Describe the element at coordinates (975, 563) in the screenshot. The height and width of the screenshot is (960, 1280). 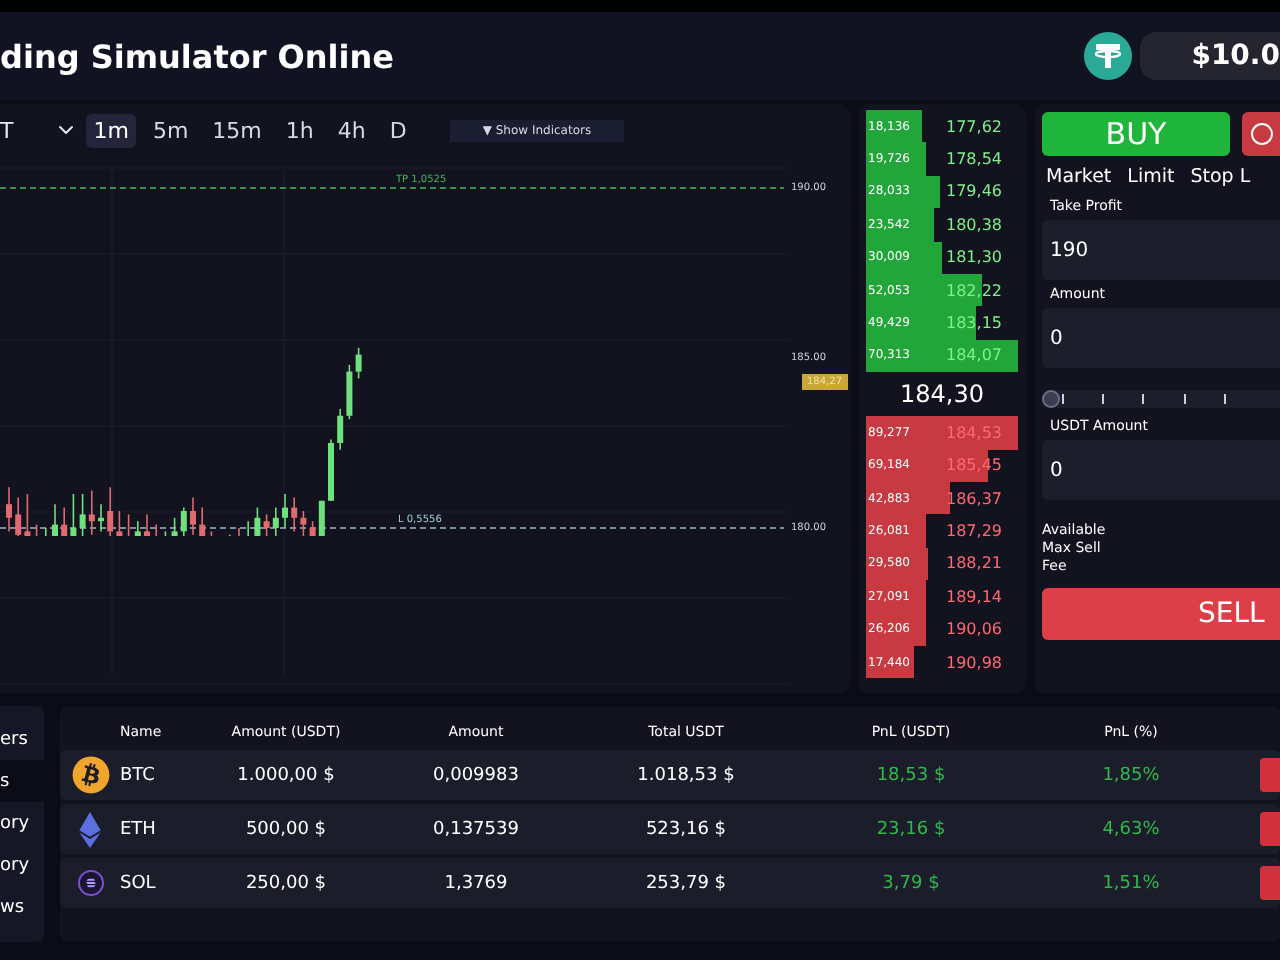
I see `order-price: 188,21` at that location.